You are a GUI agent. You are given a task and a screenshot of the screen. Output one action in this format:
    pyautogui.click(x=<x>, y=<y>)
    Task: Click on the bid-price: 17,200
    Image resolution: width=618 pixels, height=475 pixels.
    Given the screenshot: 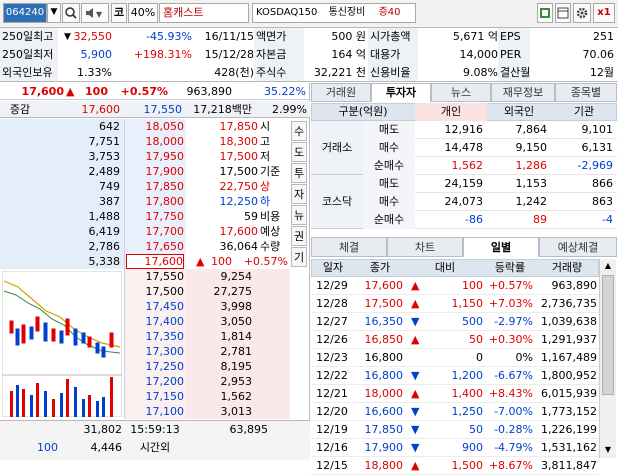 What is the action you would take?
    pyautogui.click(x=155, y=381)
    